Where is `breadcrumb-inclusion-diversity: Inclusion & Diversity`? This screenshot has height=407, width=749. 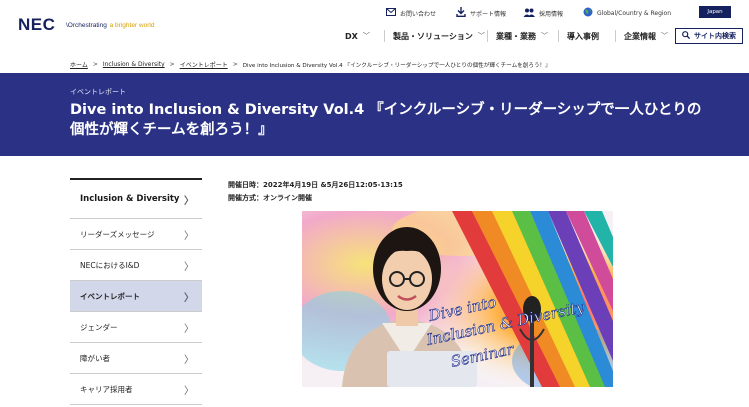 breadcrumb-inclusion-diversity: Inclusion & Diversity is located at coordinates (134, 64).